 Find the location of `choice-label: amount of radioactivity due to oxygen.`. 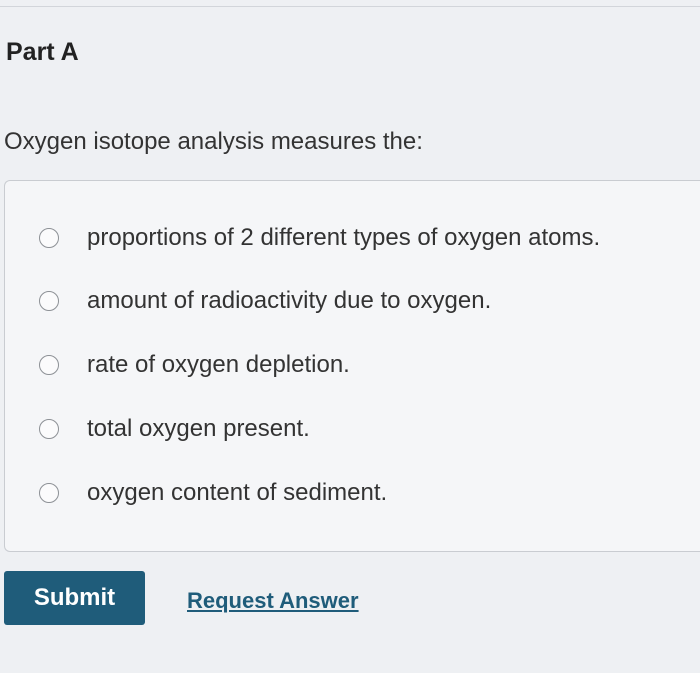

choice-label: amount of radioactivity due to oxygen. is located at coordinates (289, 300).